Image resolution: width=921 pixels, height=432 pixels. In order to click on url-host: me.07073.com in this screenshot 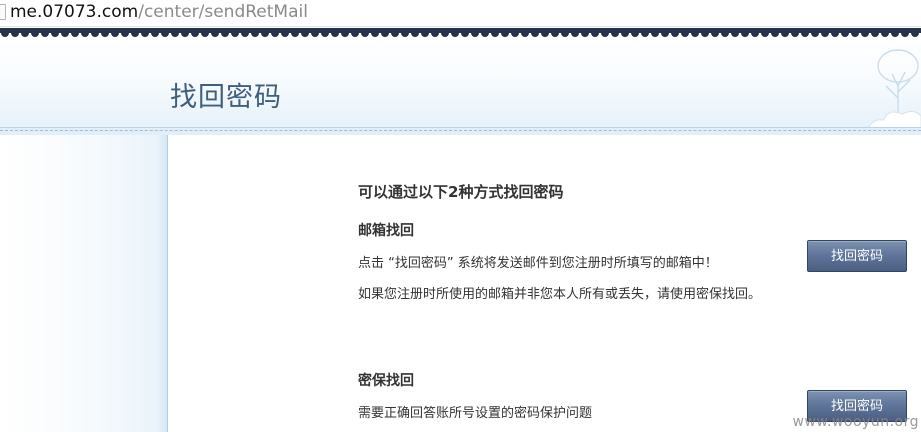, I will do `click(74, 12)`.